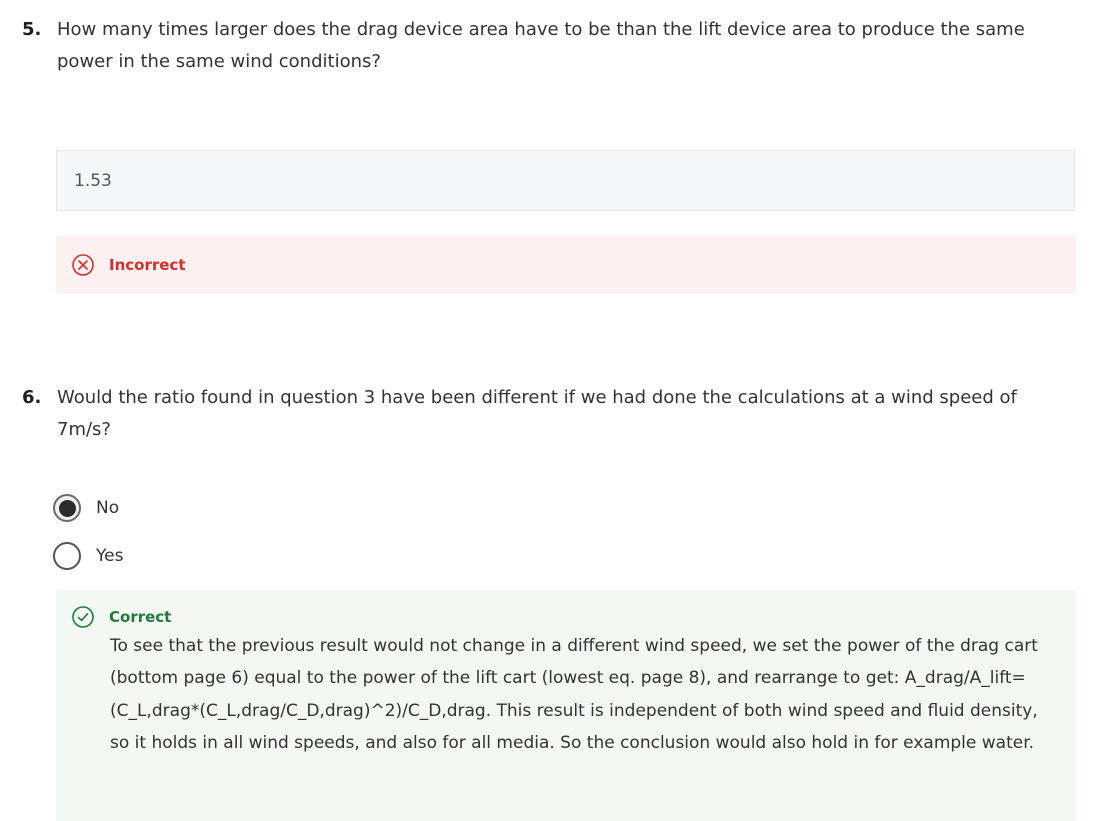 This screenshot has height=821, width=1098. Describe the element at coordinates (67, 556) in the screenshot. I see `radio-button` at that location.